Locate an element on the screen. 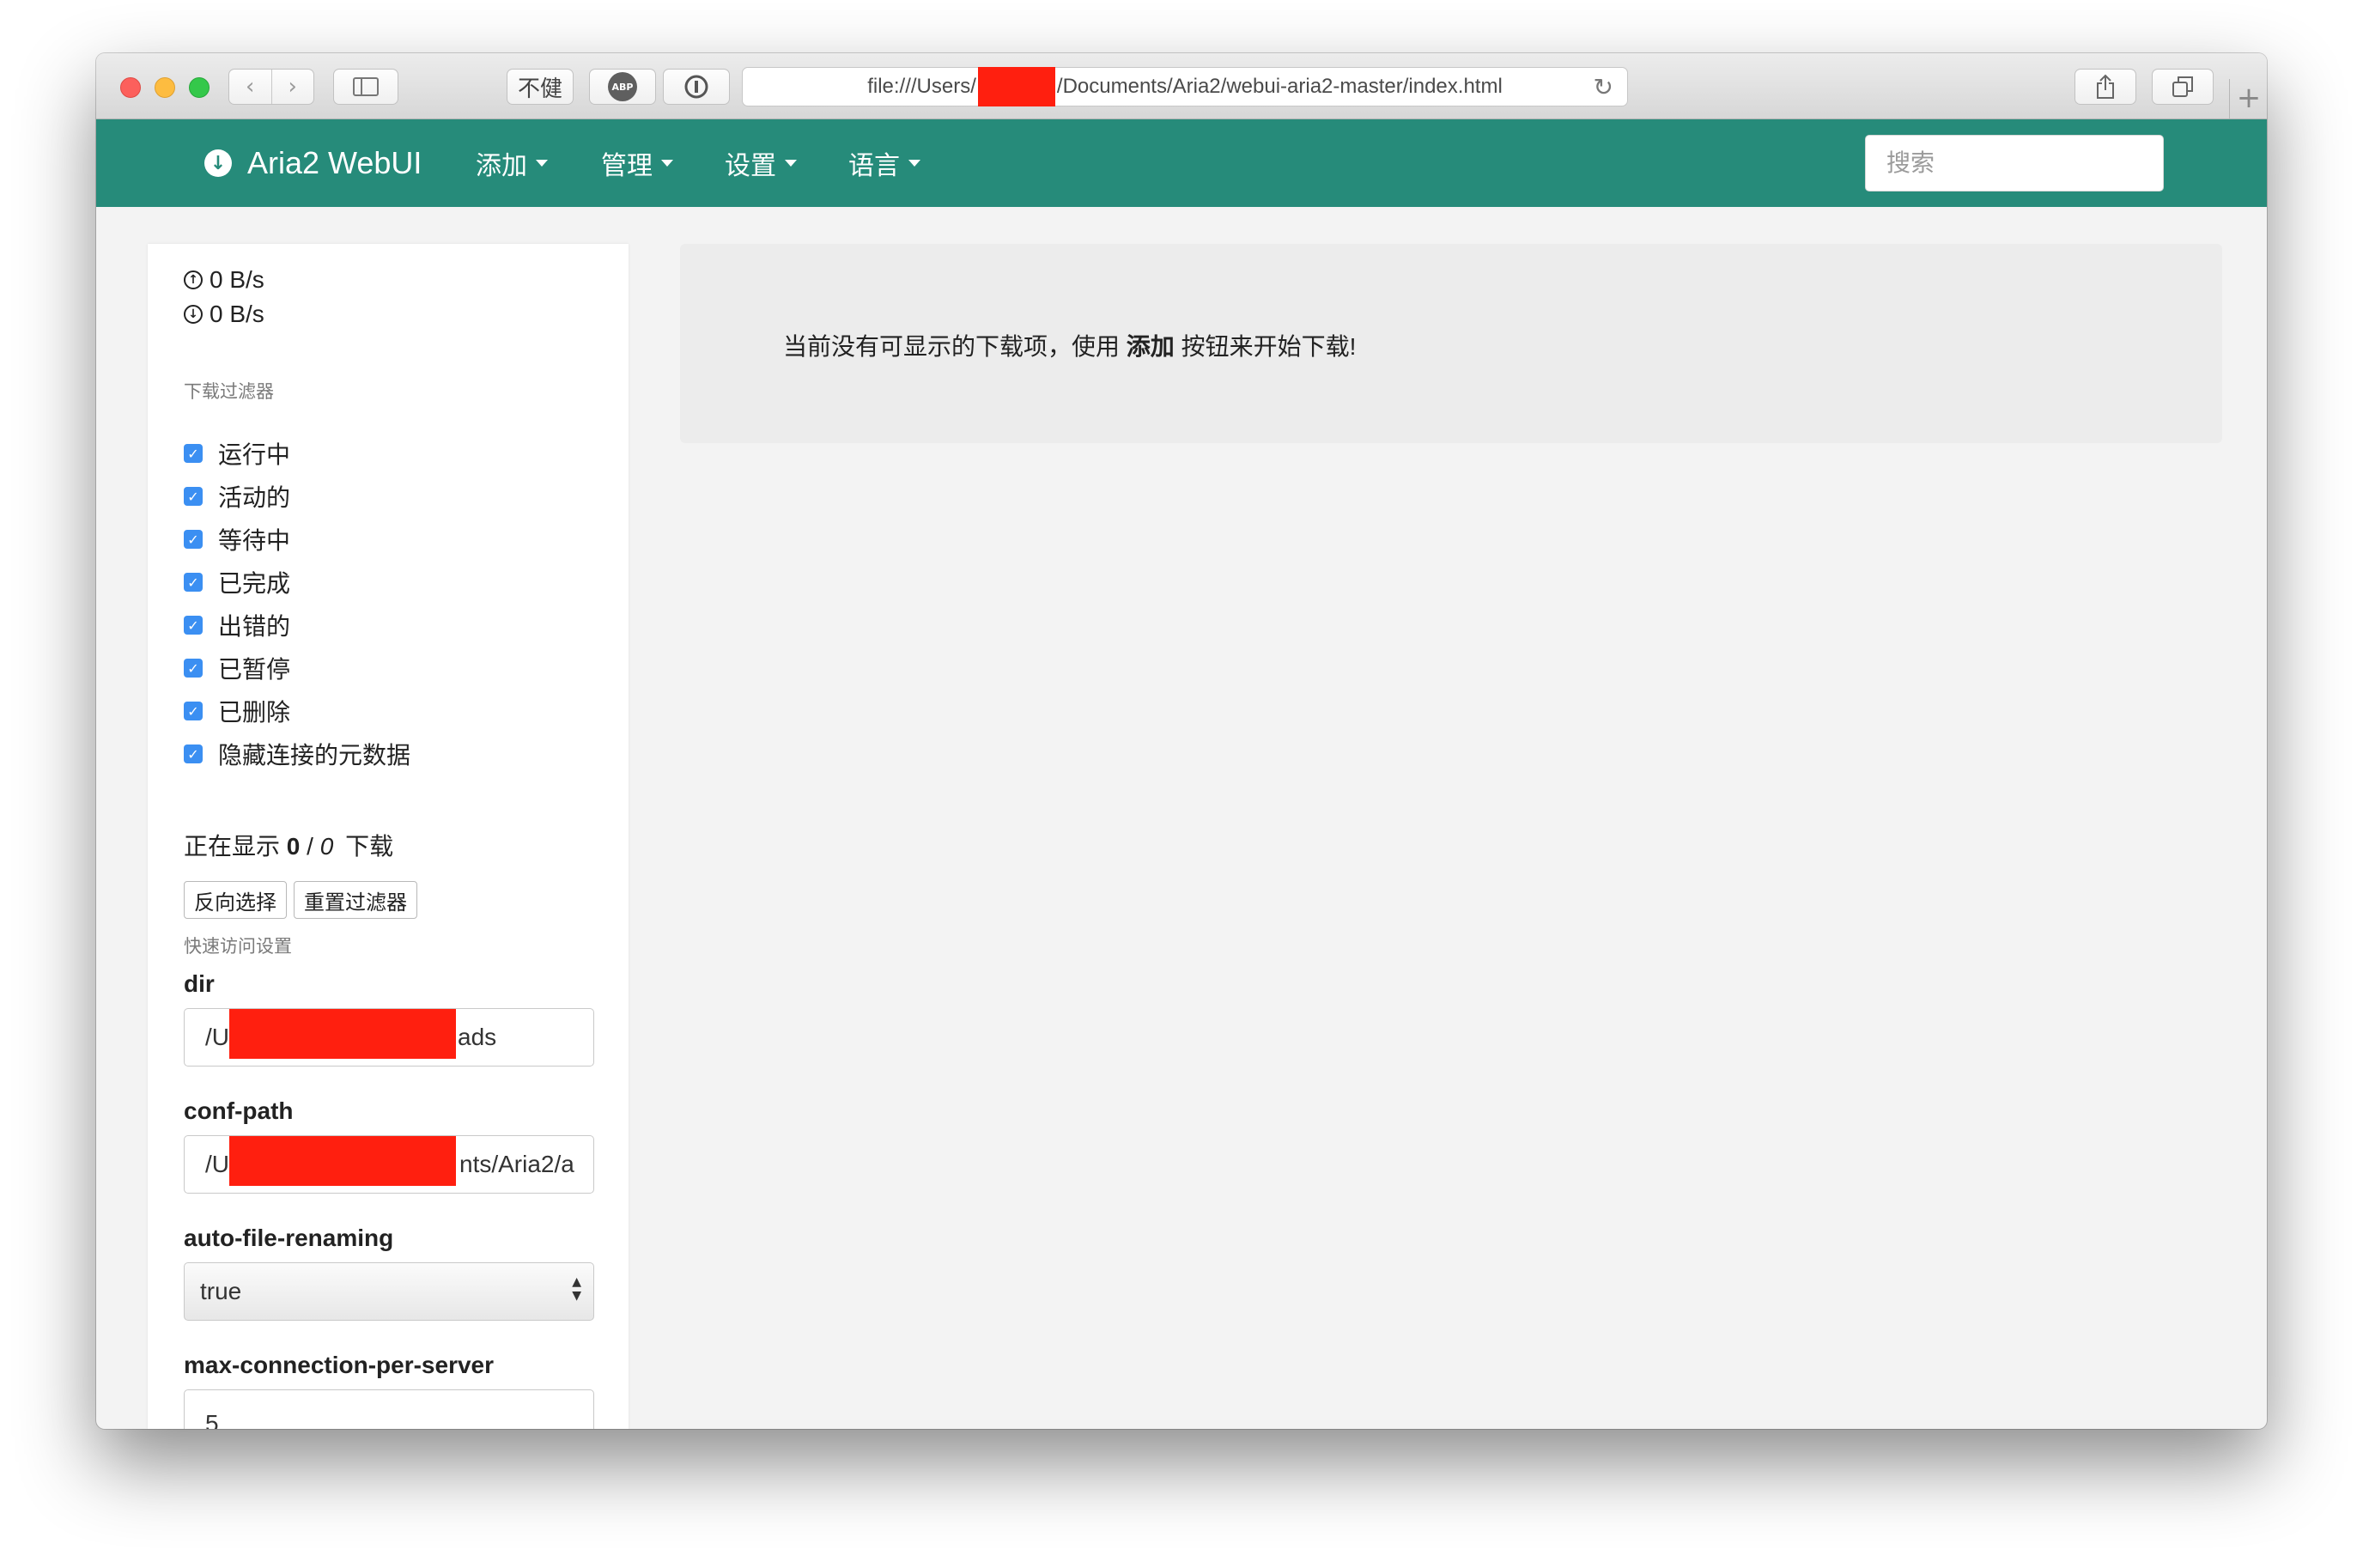 The image size is (2363, 1568). filter-removed: ✓ 已删除 is located at coordinates (237, 711).